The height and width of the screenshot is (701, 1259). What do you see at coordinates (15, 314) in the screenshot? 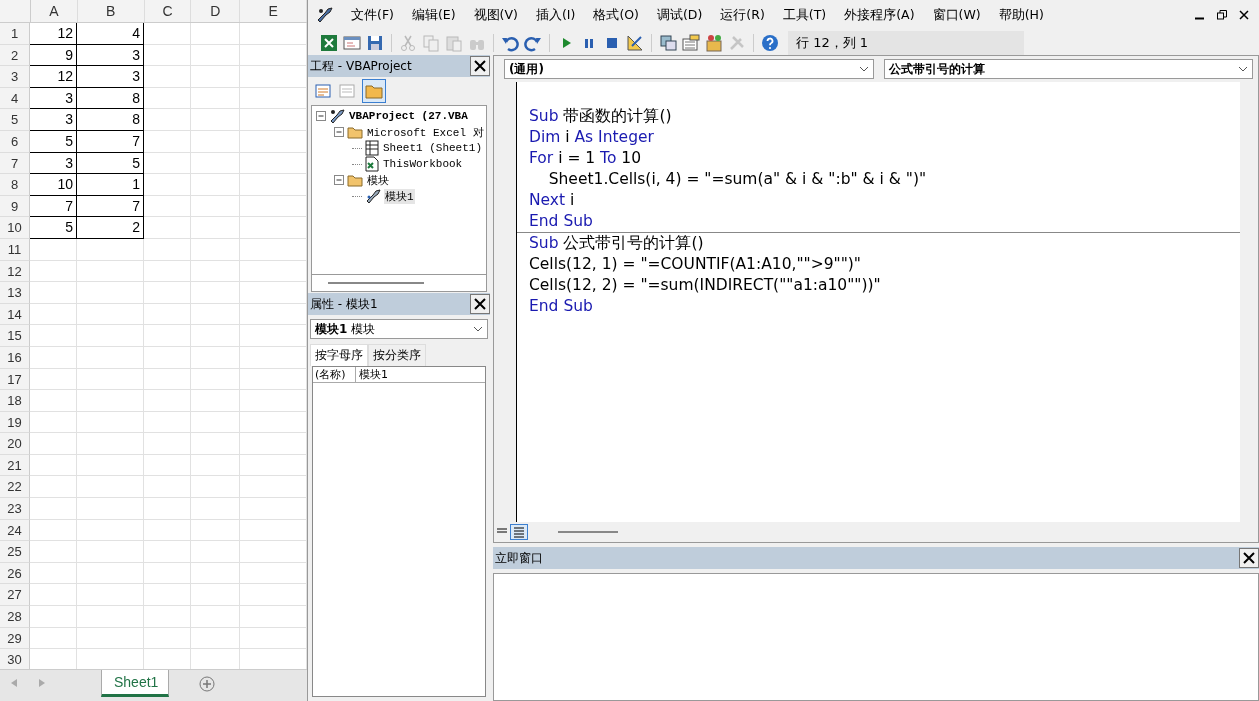
I see `row-header: 14` at bounding box center [15, 314].